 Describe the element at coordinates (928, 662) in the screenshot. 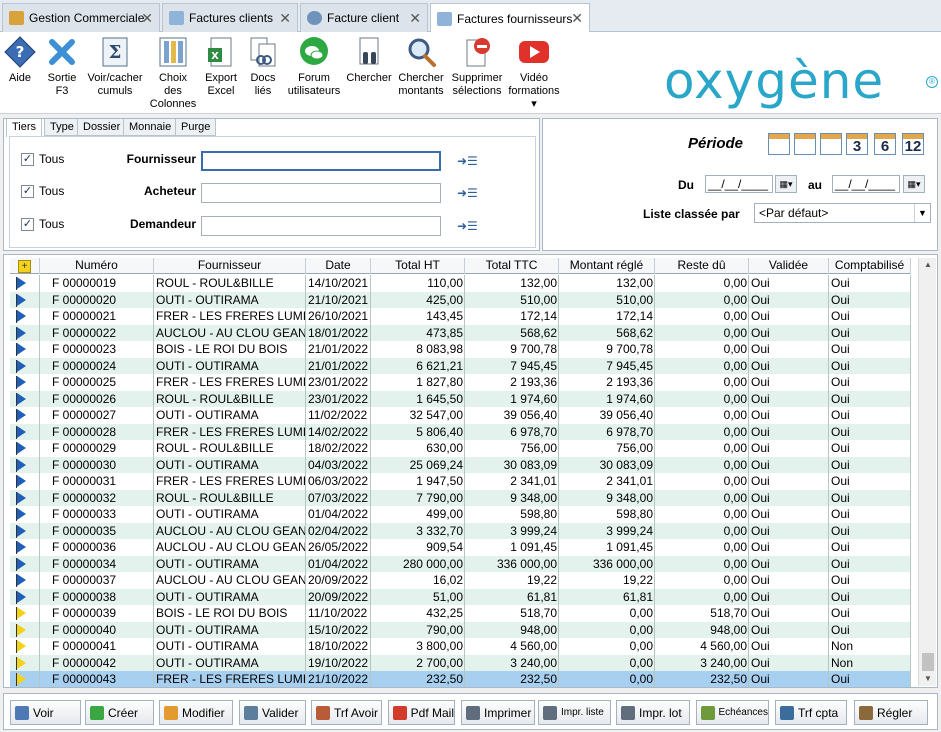

I see `scroll-thumb` at that location.